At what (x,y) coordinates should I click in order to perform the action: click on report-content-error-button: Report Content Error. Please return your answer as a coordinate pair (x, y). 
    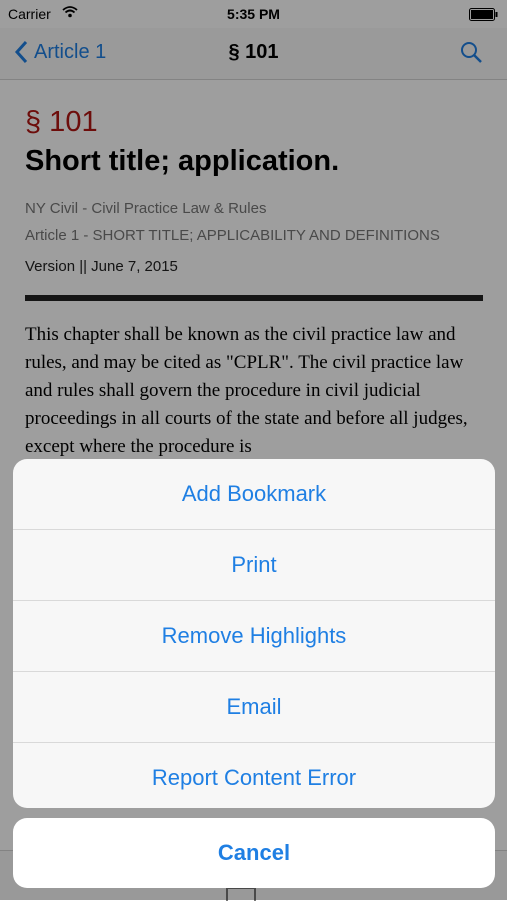
    Looking at the image, I should click on (254, 775).